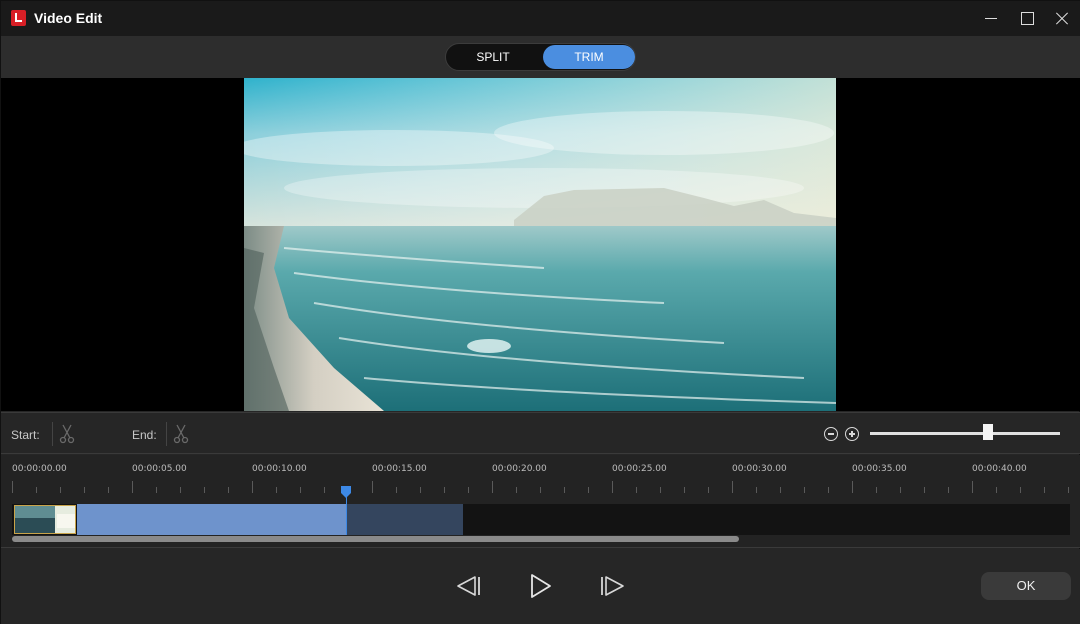  Describe the element at coordinates (759, 469) in the screenshot. I see `ruler-label: 00:00:30.00` at that location.